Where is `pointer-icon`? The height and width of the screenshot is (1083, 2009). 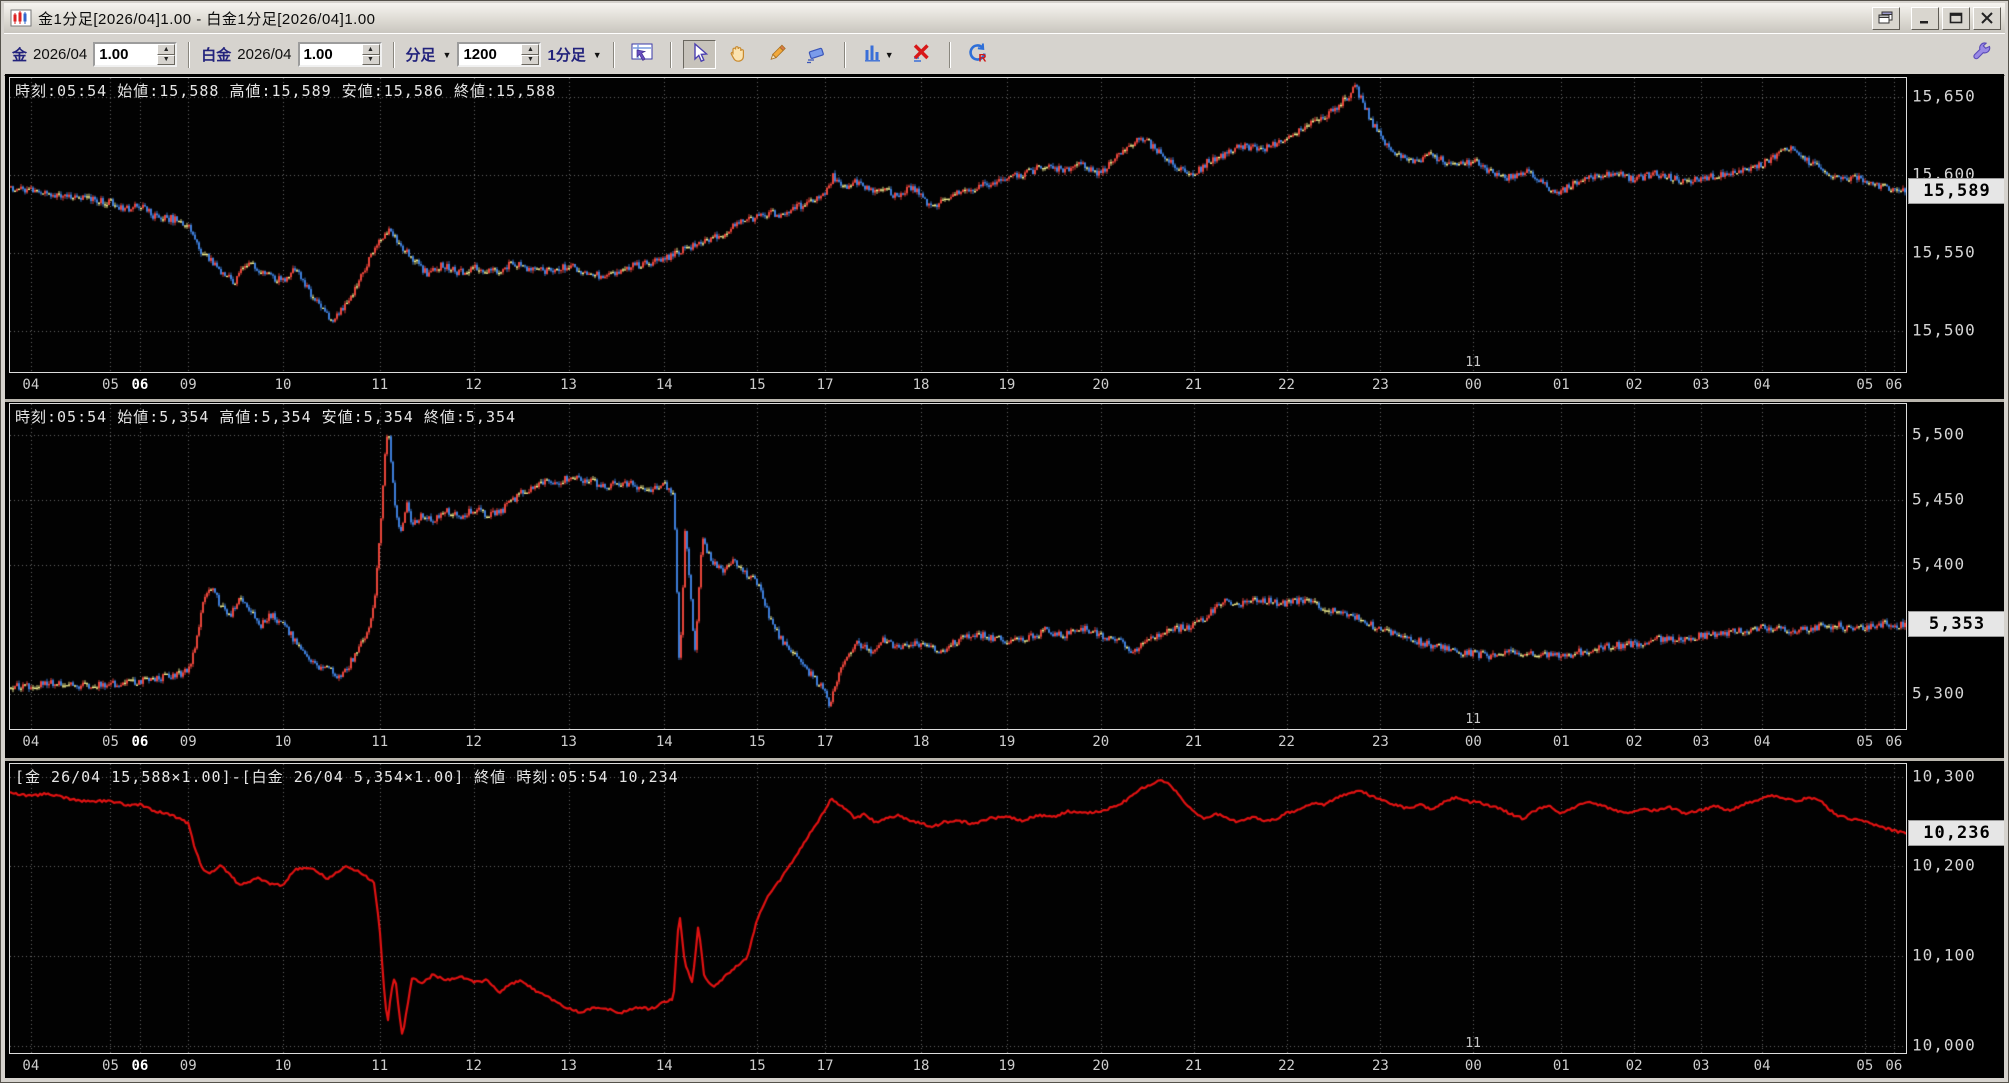 pointer-icon is located at coordinates (699, 54).